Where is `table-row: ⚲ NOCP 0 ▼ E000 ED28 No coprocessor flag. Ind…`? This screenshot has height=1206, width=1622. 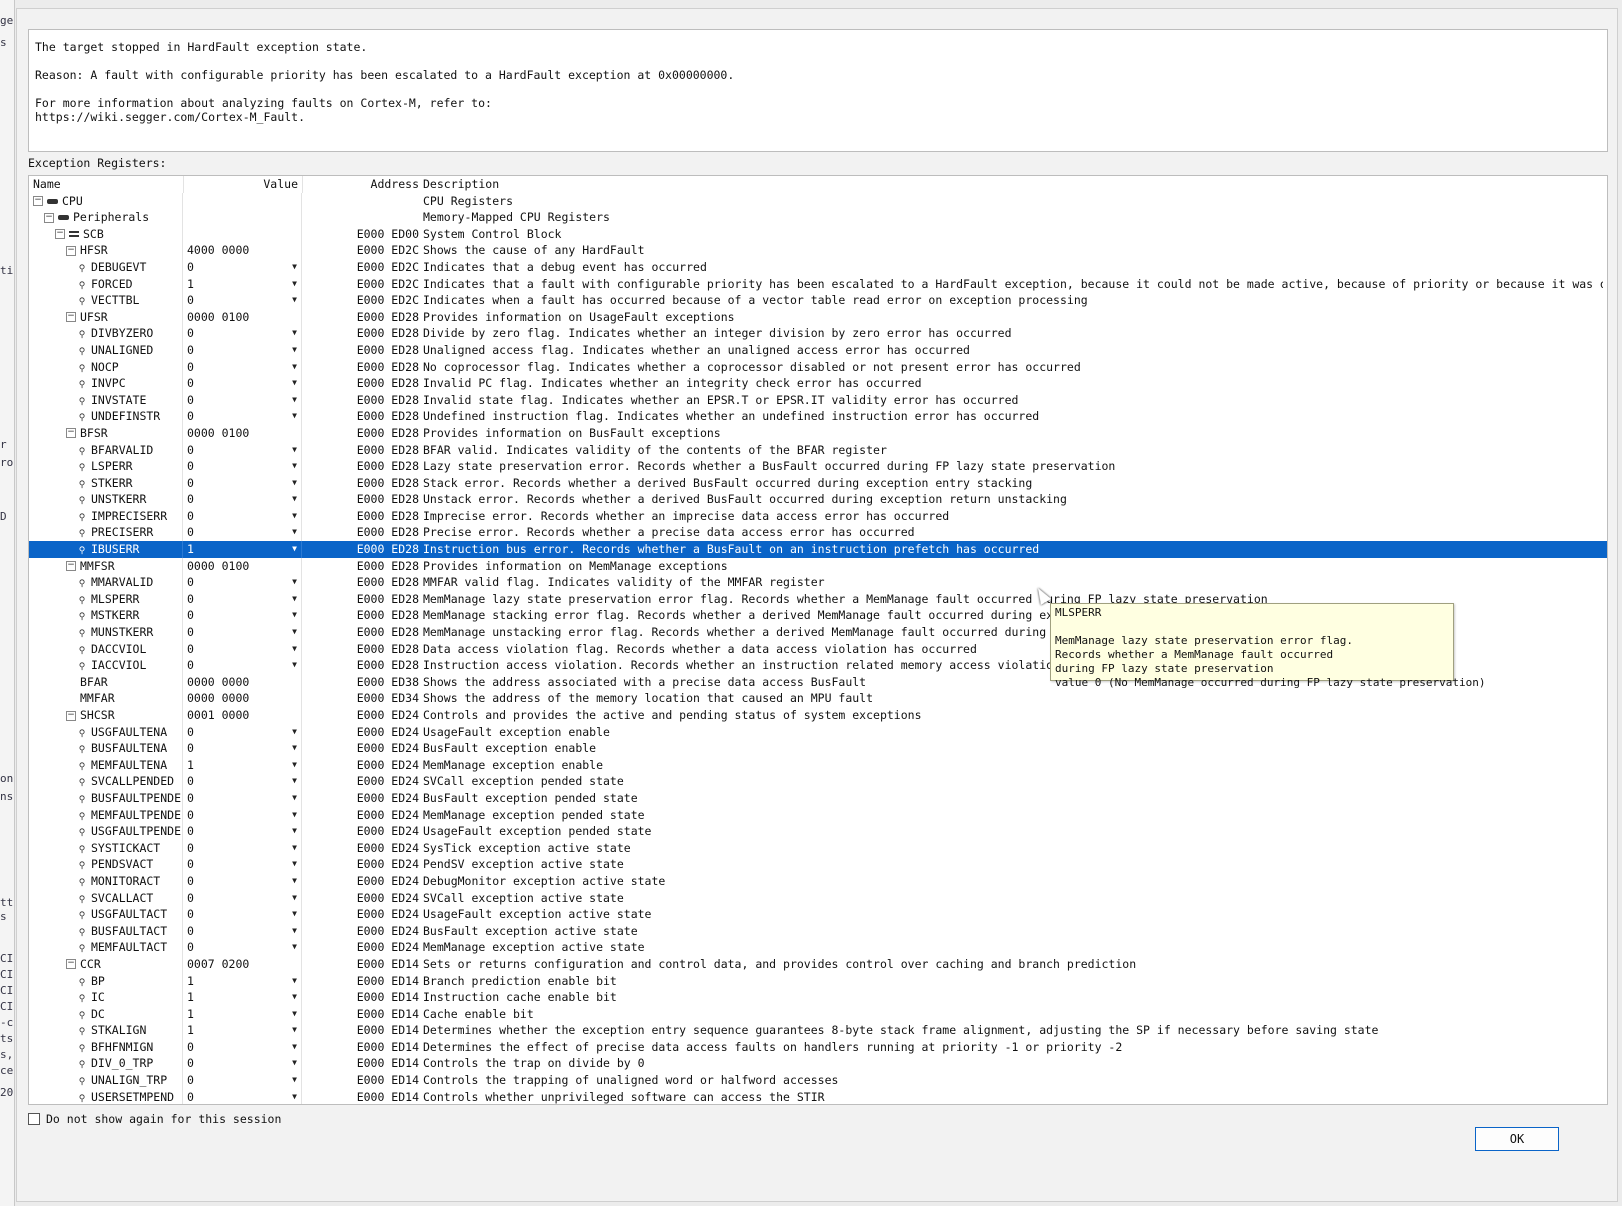
table-row: ⚲ NOCP 0 ▼ E000 ED28 No coprocessor flag. Ind… is located at coordinates (818, 367).